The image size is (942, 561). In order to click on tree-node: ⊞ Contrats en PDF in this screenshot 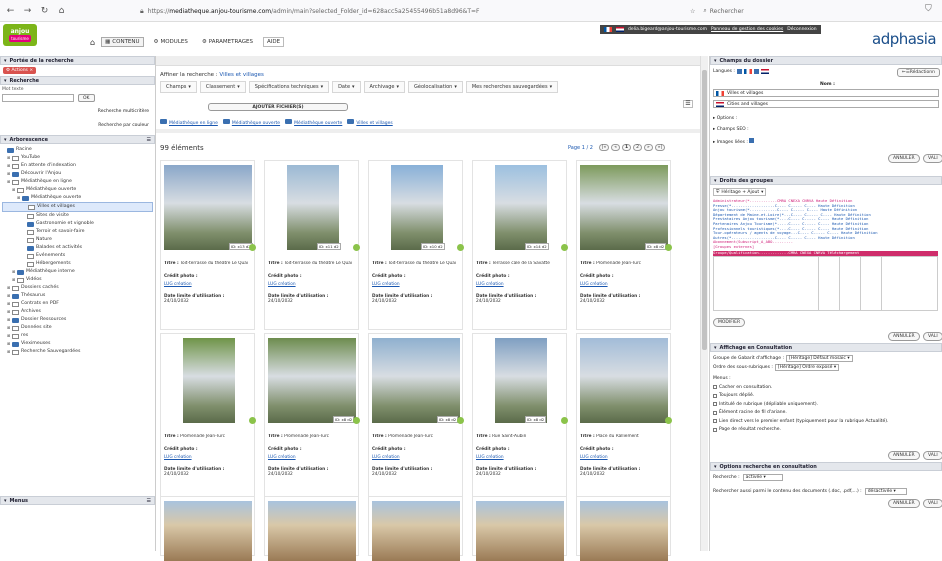, I will do `click(77, 304)`.